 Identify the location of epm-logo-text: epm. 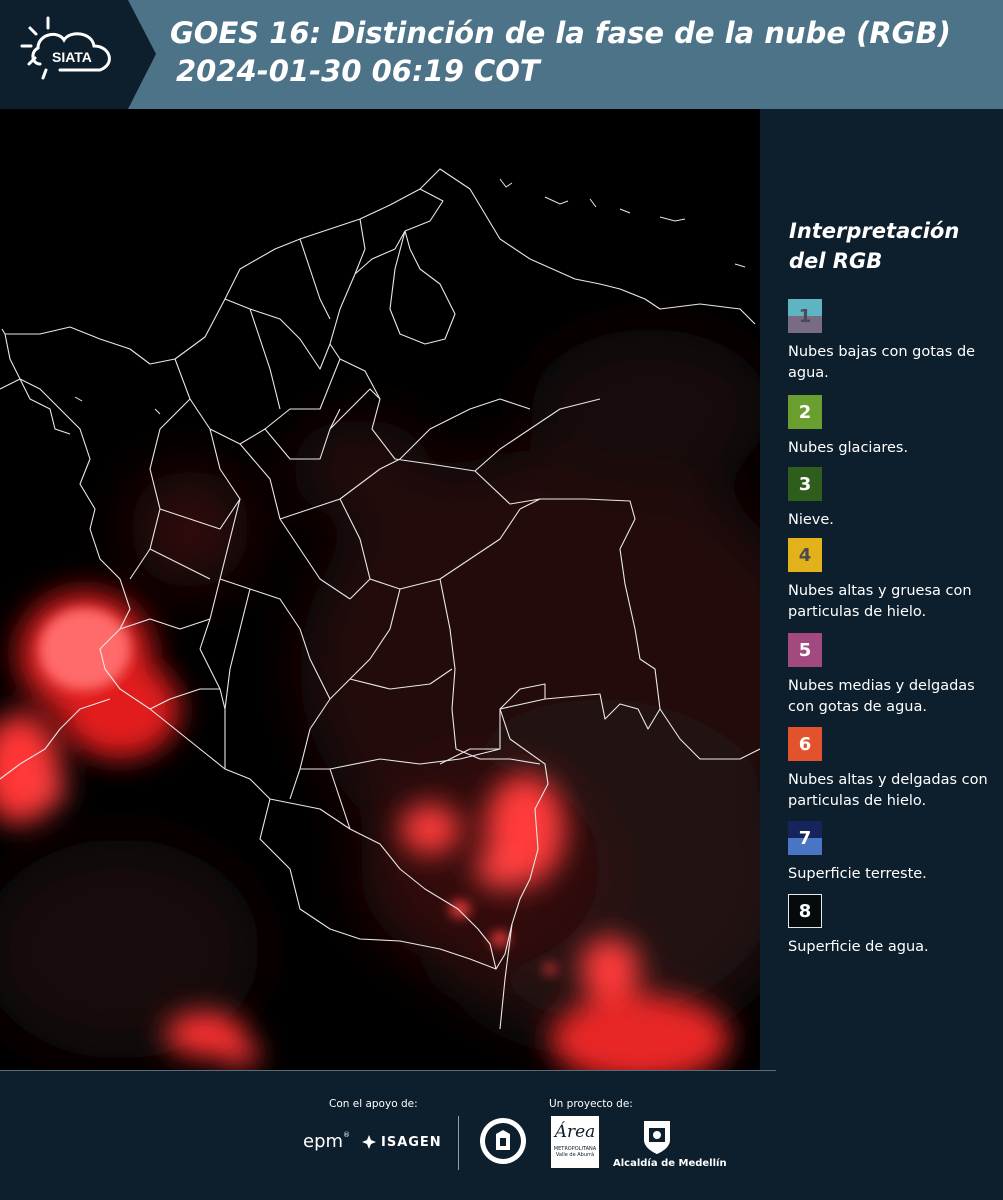
(323, 1141).